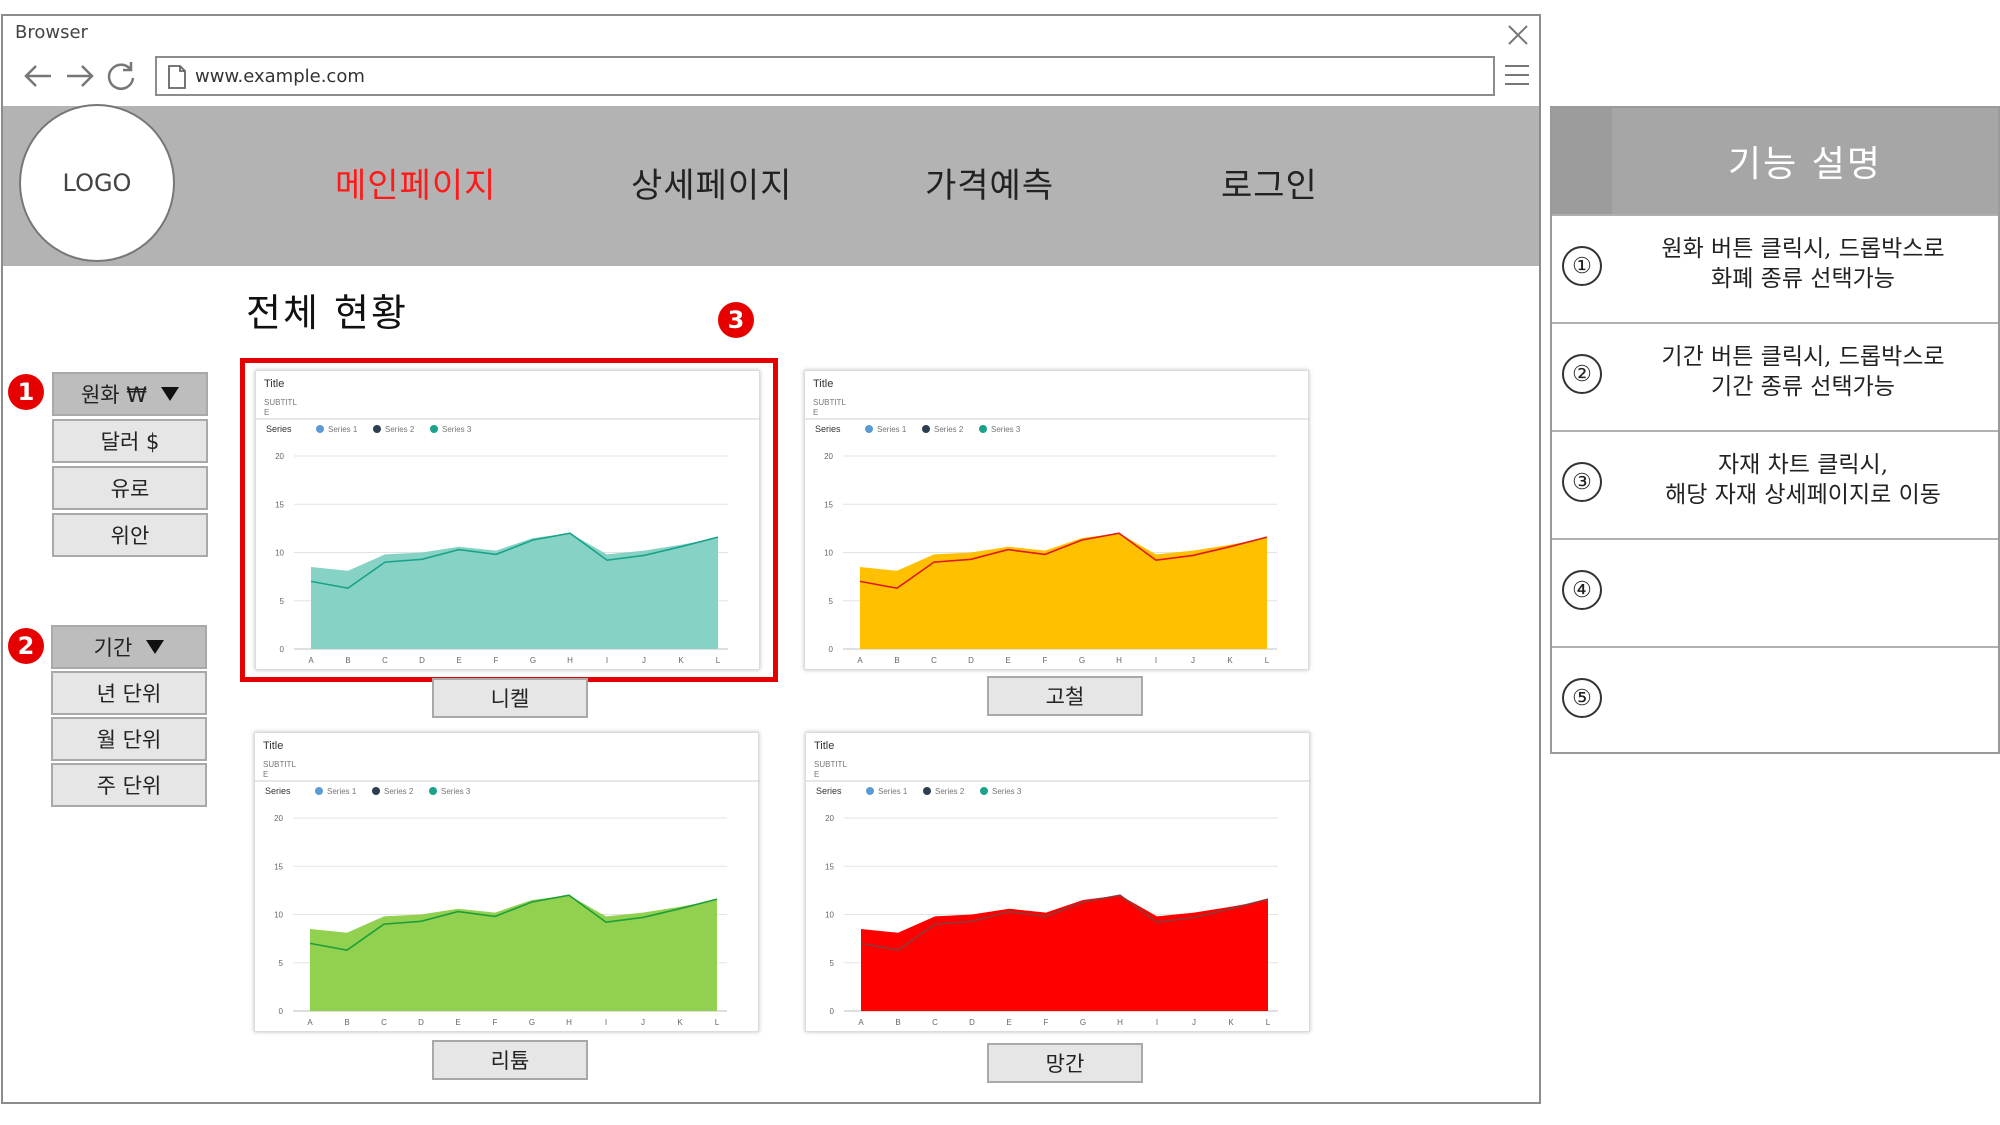 The height and width of the screenshot is (1125, 2000). Describe the element at coordinates (130, 535) in the screenshot. I see `currency-option-yuan: 위안` at that location.